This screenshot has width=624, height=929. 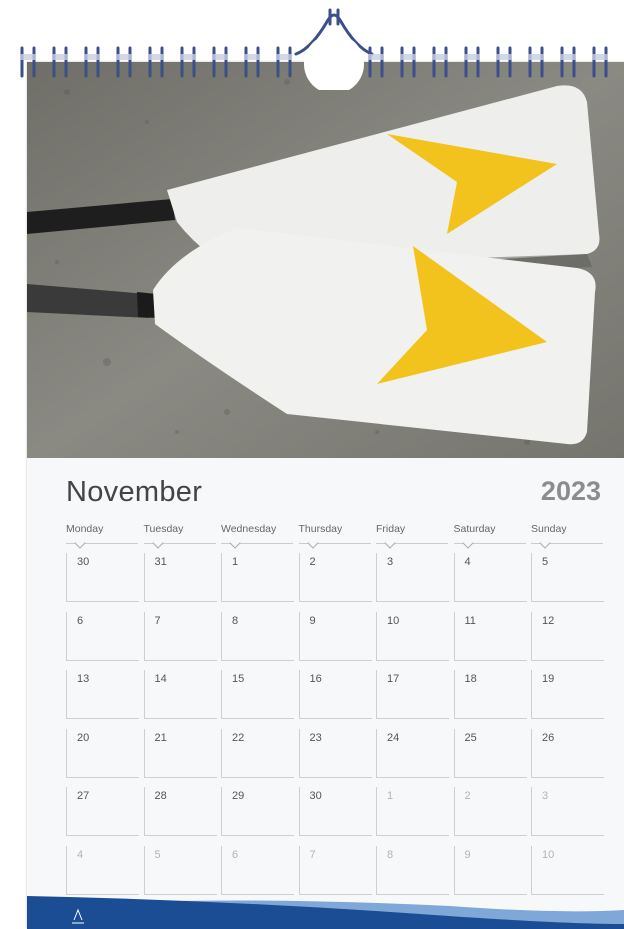 What do you see at coordinates (180, 753) in the screenshot?
I see `day-cell: 21` at bounding box center [180, 753].